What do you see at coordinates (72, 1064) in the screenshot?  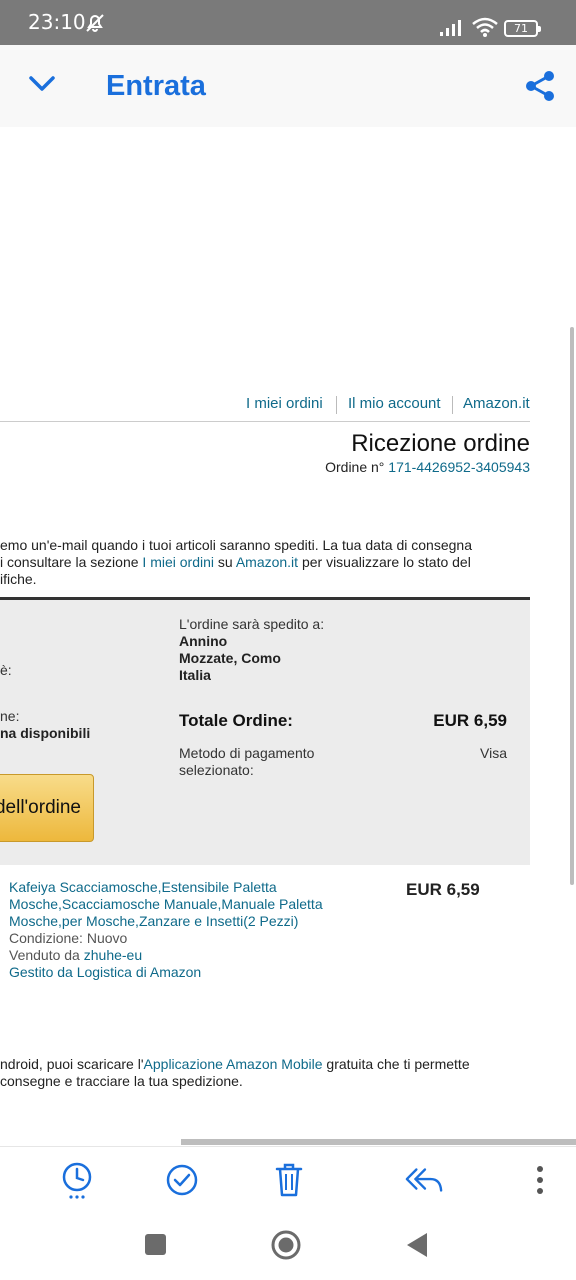 I see `footer-text: ndroid, puoi scaricare l'` at bounding box center [72, 1064].